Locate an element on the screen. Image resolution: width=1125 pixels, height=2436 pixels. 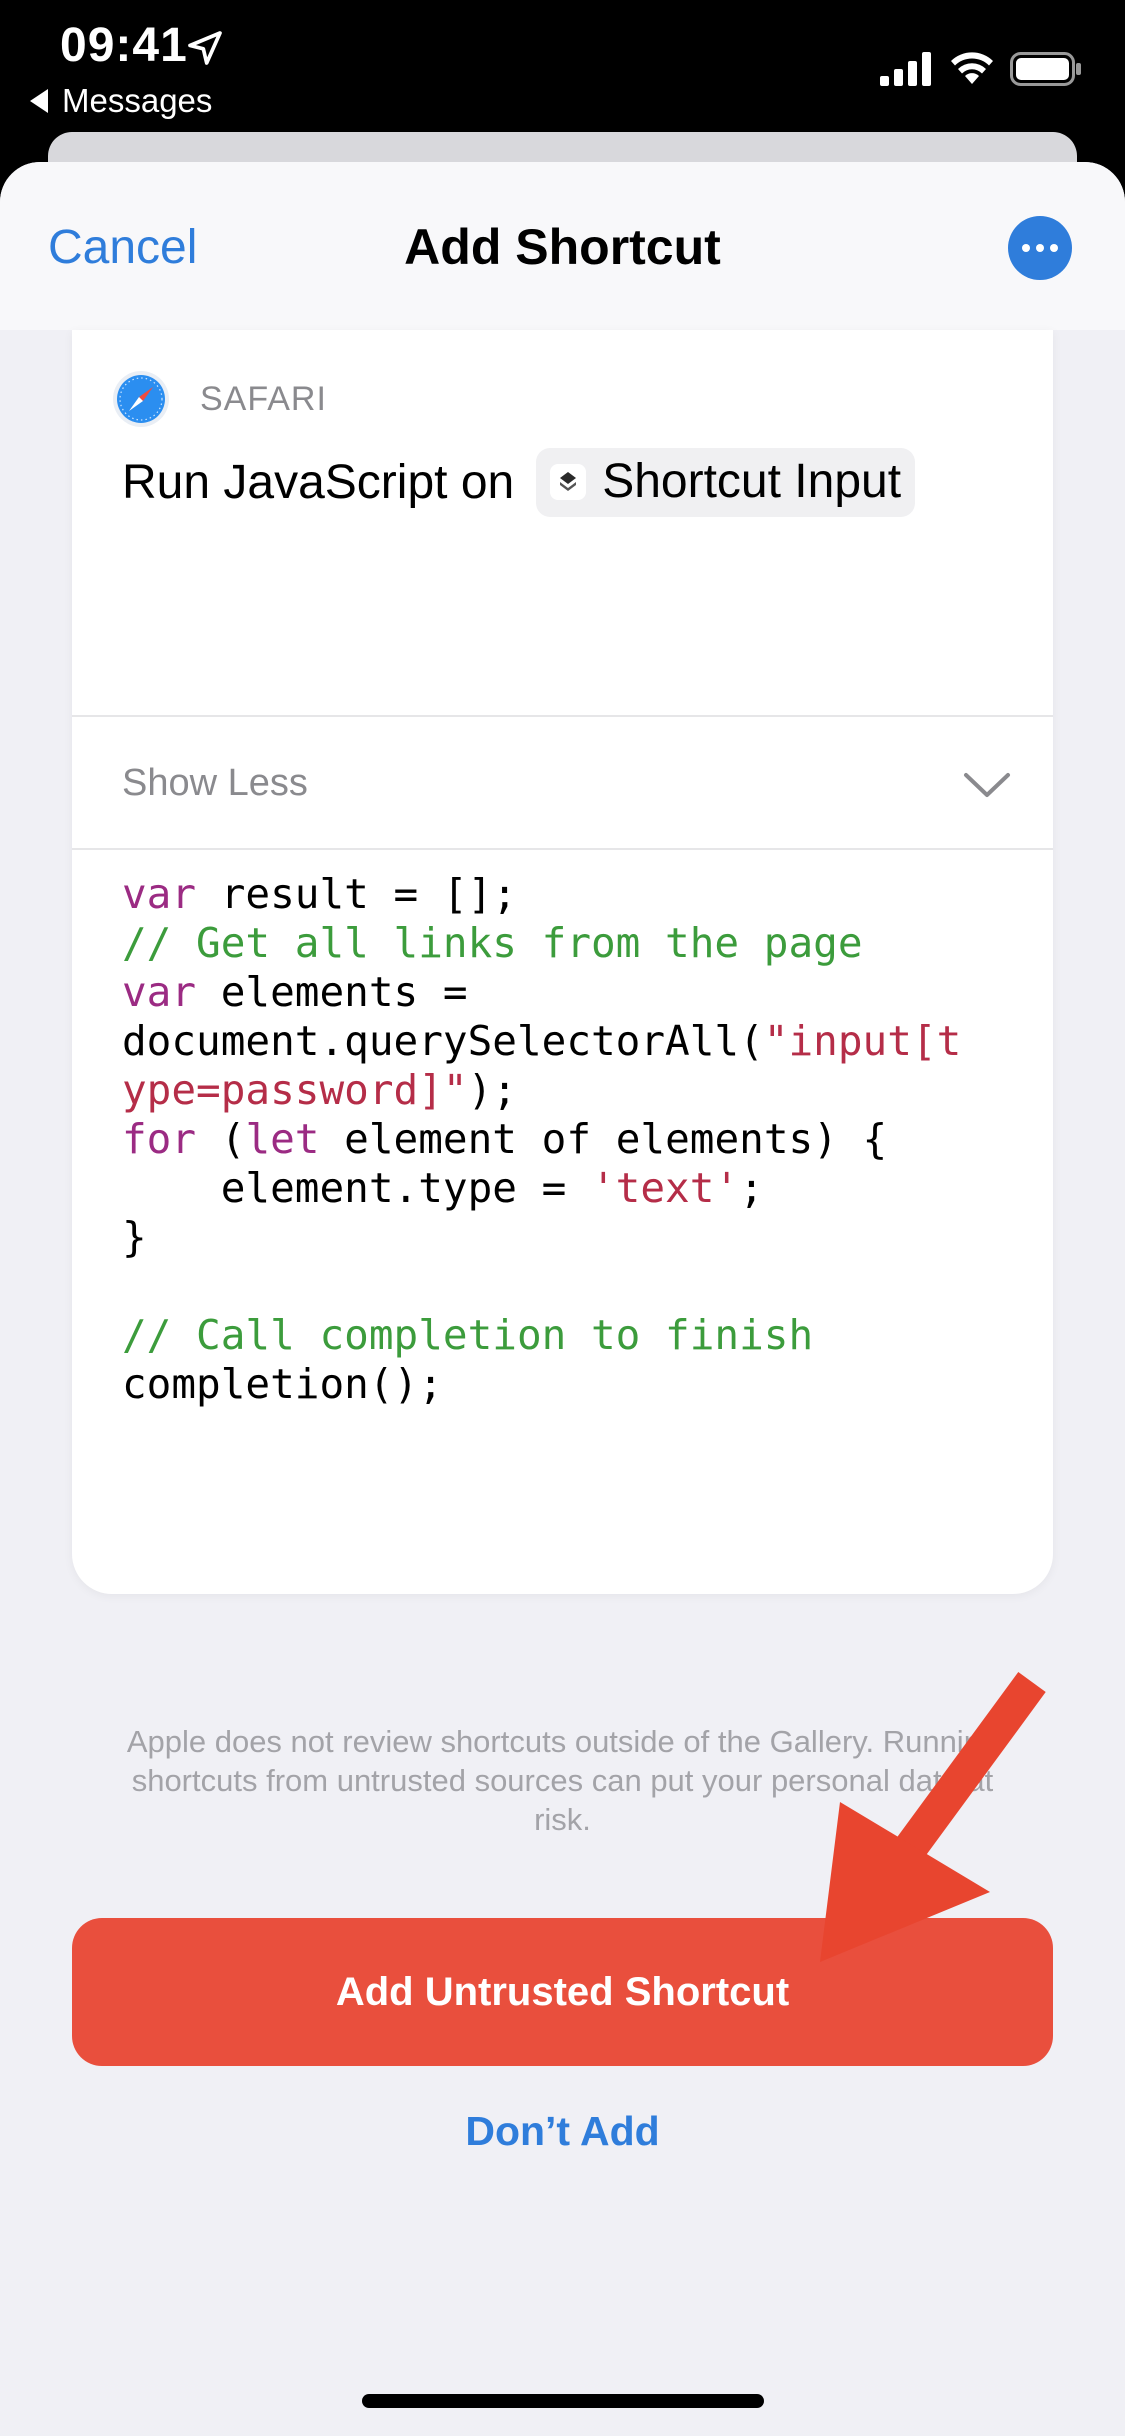
back-app-label: Messages is located at coordinates (137, 100).